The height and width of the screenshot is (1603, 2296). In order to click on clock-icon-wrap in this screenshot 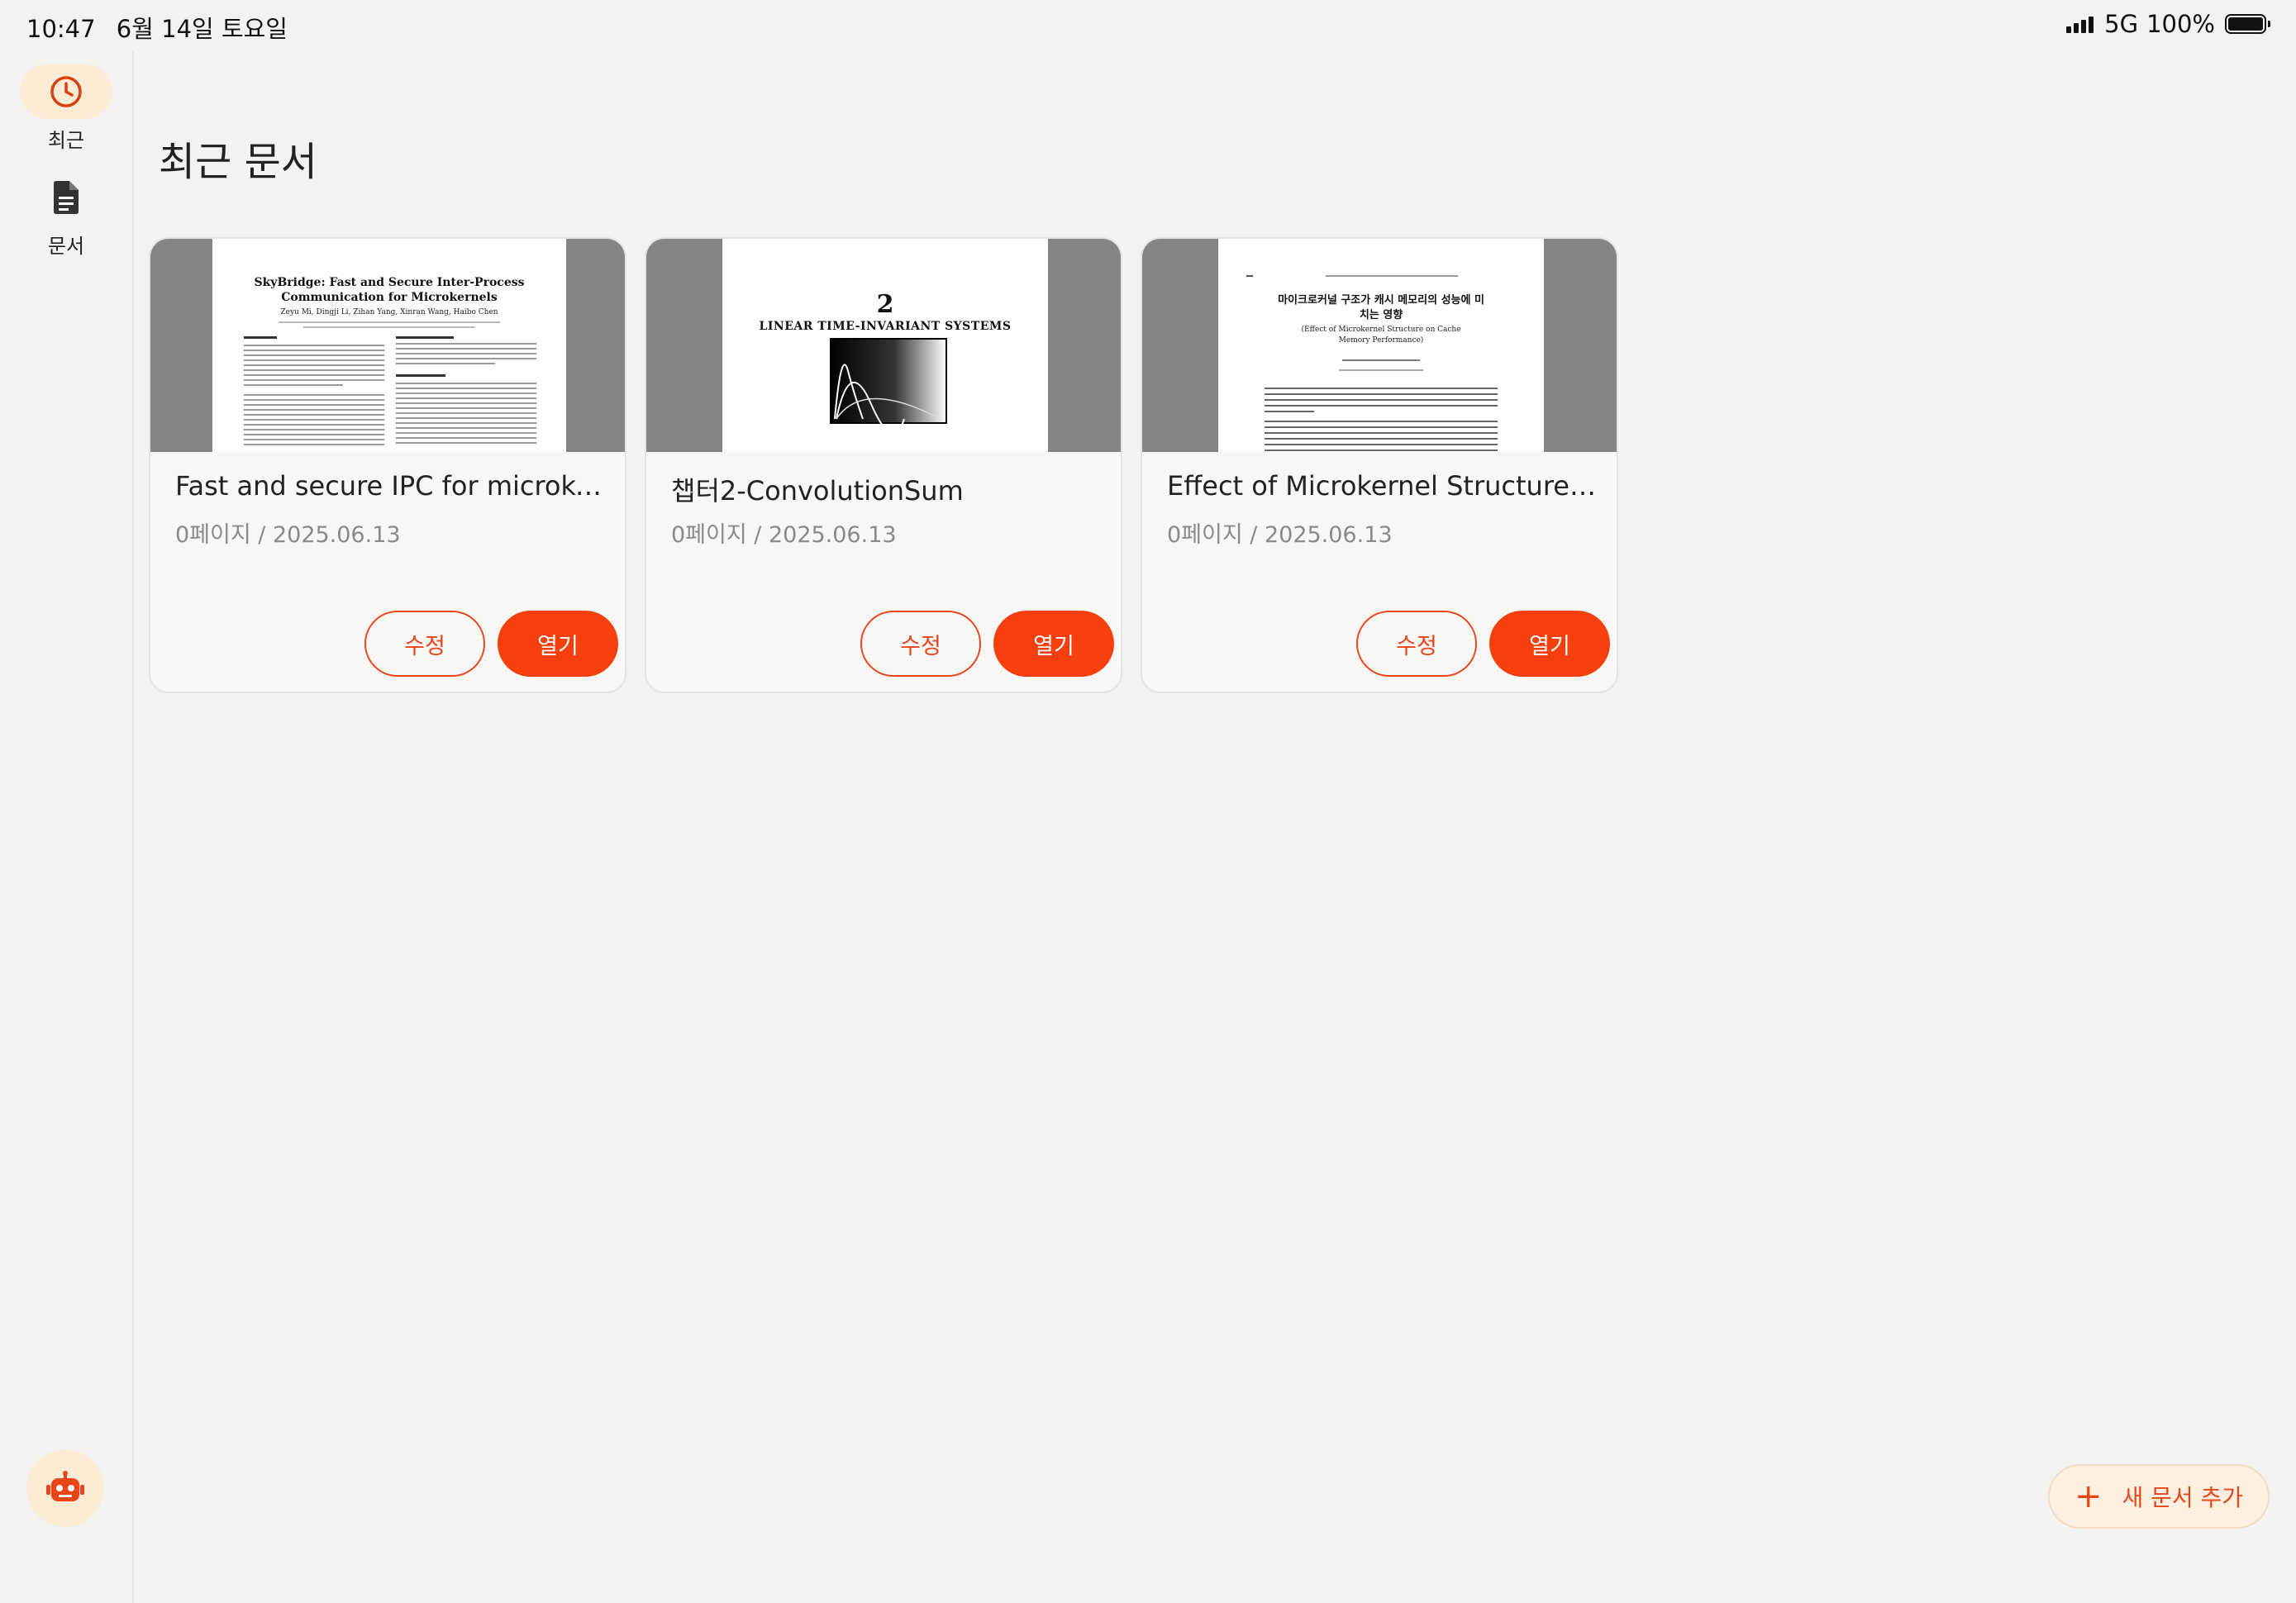, I will do `click(66, 91)`.